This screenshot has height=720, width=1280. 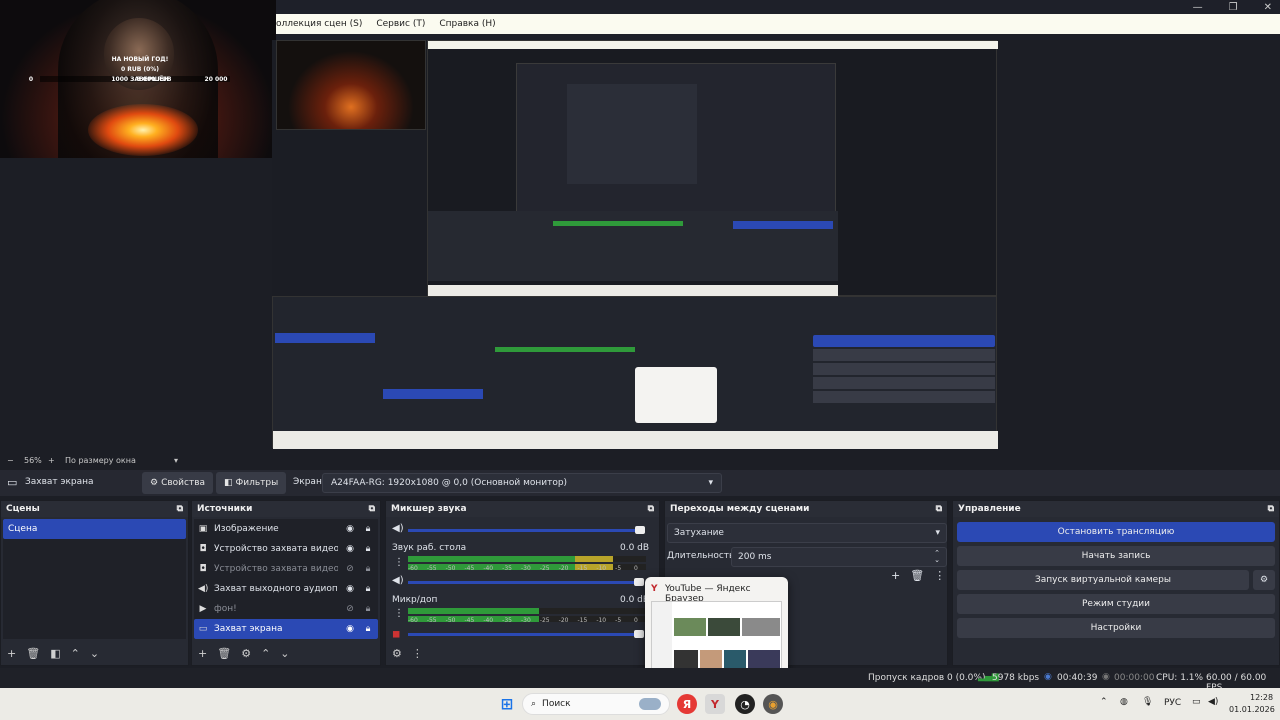 What do you see at coordinates (202, 653) in the screenshot?
I see `add-source-icon: +` at bounding box center [202, 653].